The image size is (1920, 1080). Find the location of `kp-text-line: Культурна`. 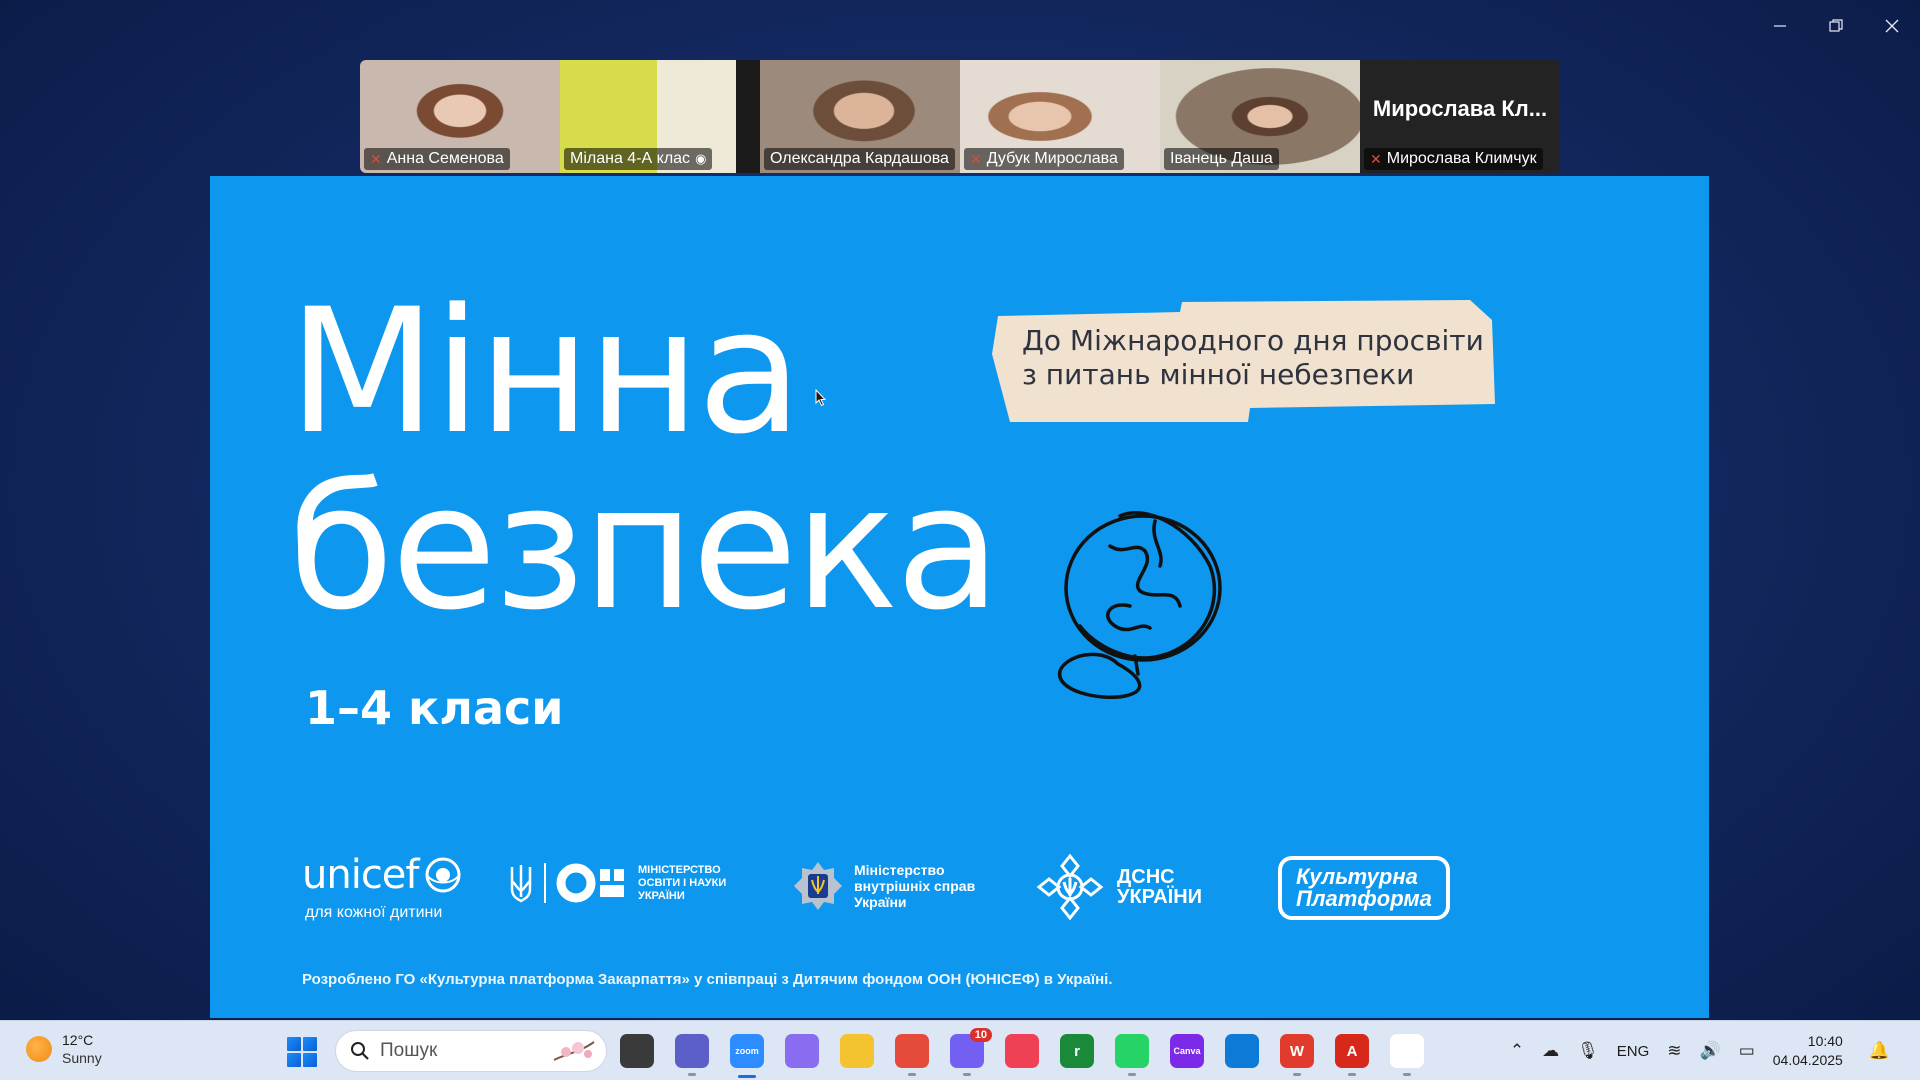

kp-text-line: Культурна is located at coordinates (1357, 876).